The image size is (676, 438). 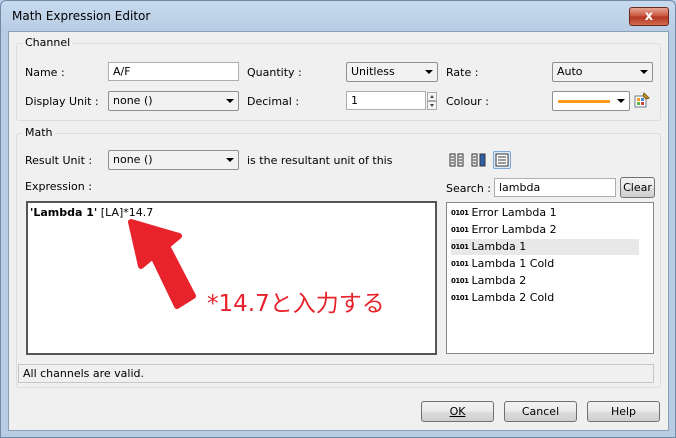 What do you see at coordinates (468, 188) in the screenshot?
I see `search-label: Search :` at bounding box center [468, 188].